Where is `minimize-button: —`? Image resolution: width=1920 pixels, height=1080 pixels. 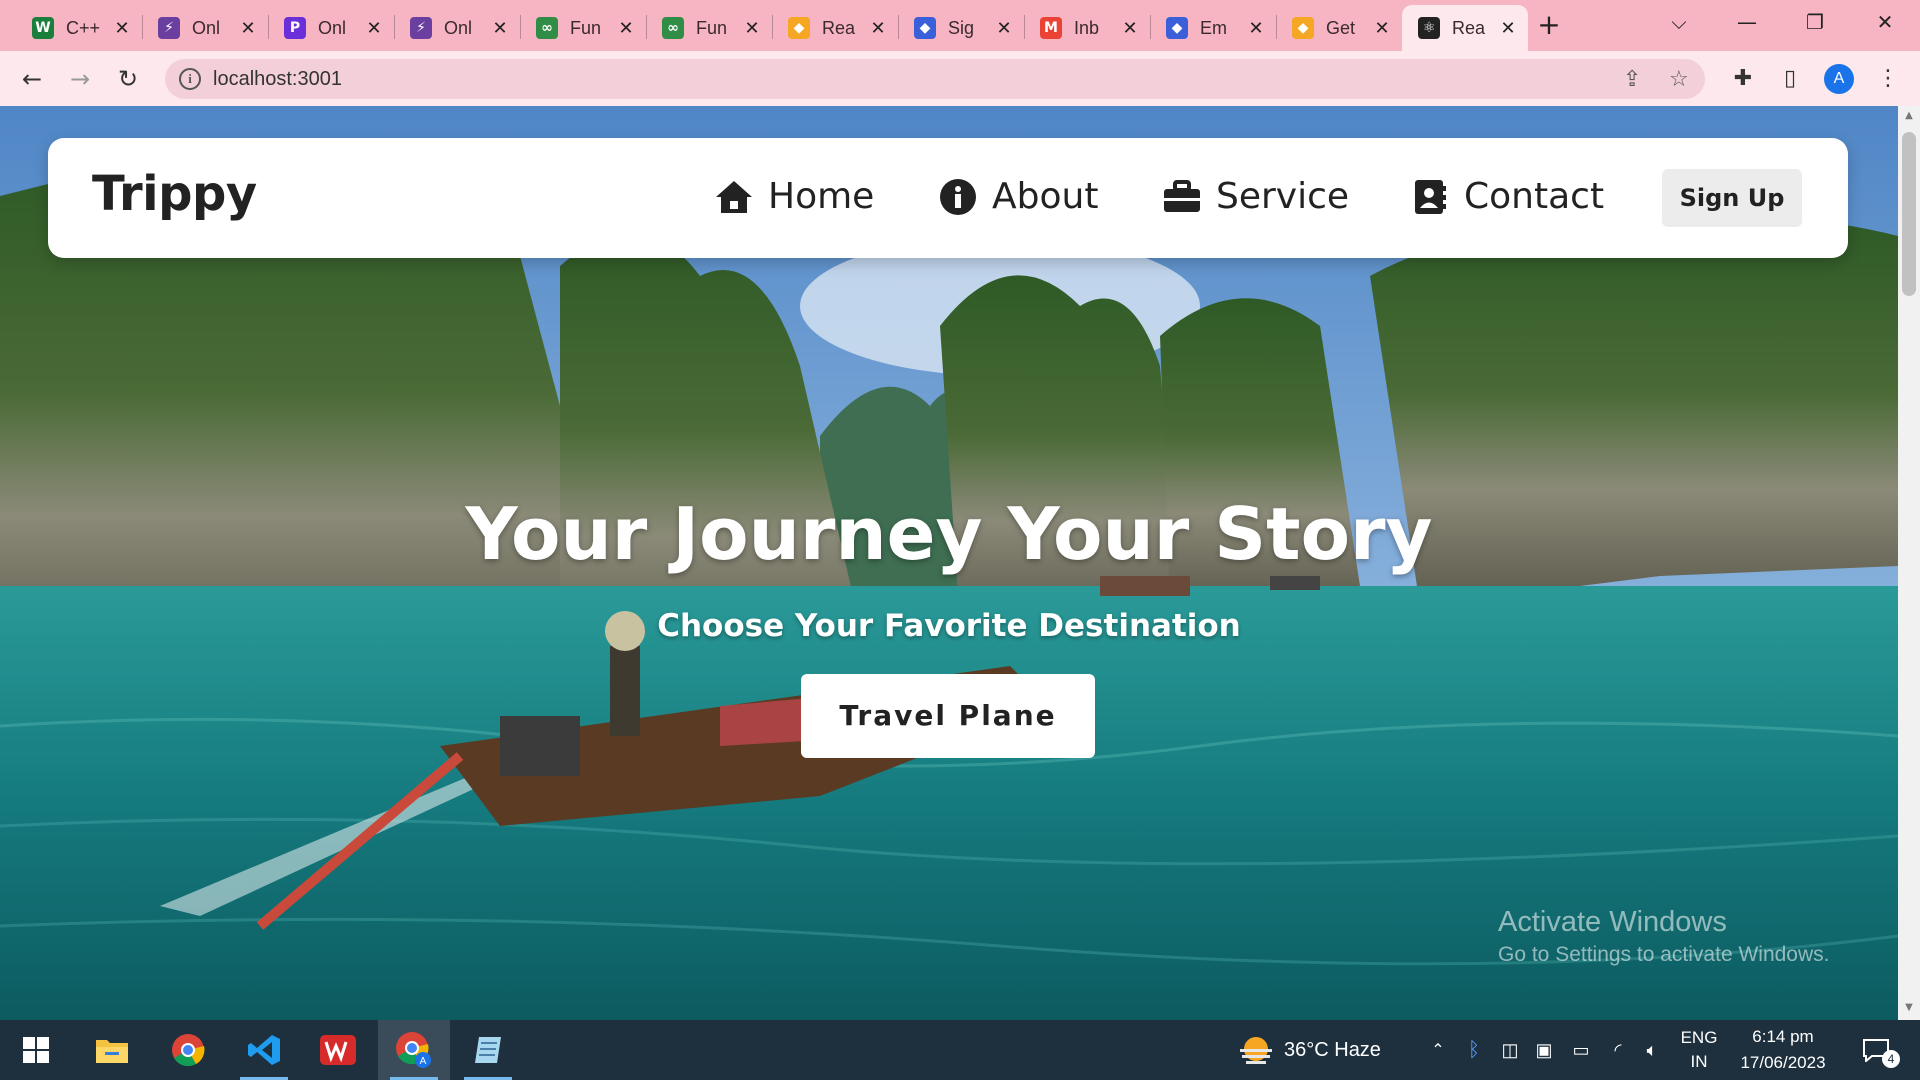
minimize-button: — is located at coordinates (1747, 22).